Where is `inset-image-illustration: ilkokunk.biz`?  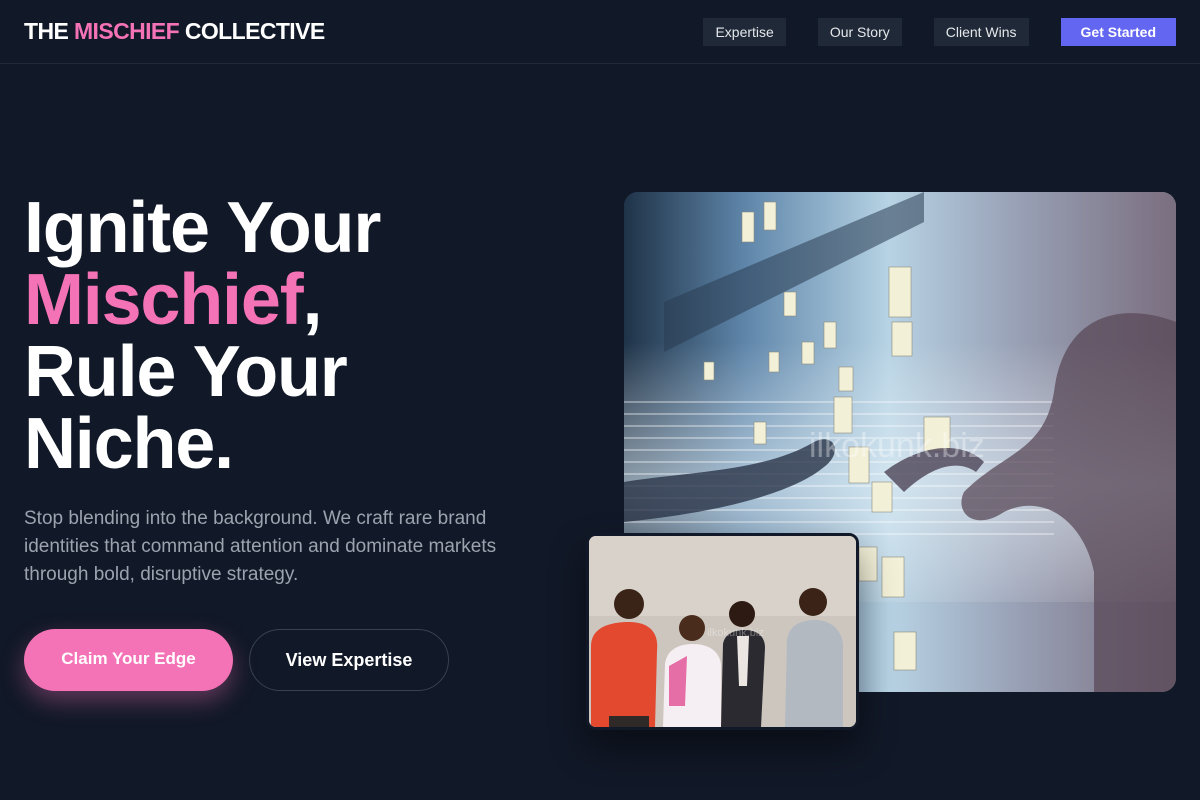 inset-image-illustration: ilkokunk.biz is located at coordinates (722, 631).